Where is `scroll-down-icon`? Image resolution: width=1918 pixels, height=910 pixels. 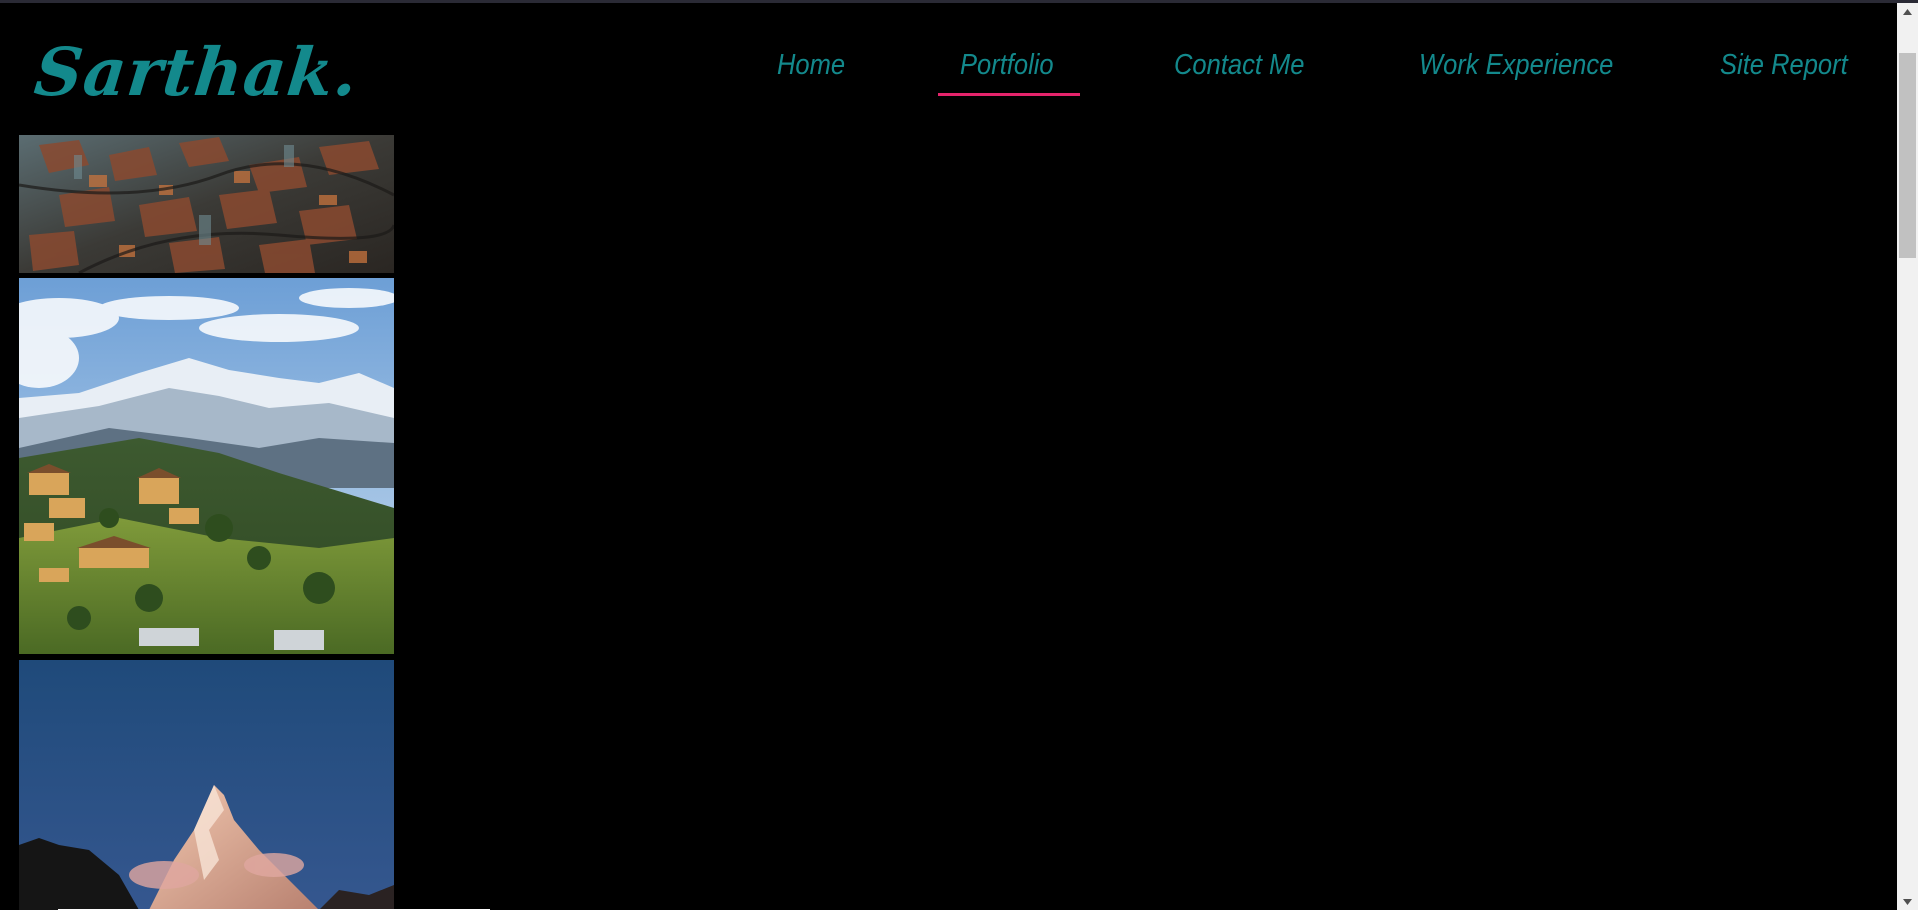
scroll-down-icon is located at coordinates (1907, 901).